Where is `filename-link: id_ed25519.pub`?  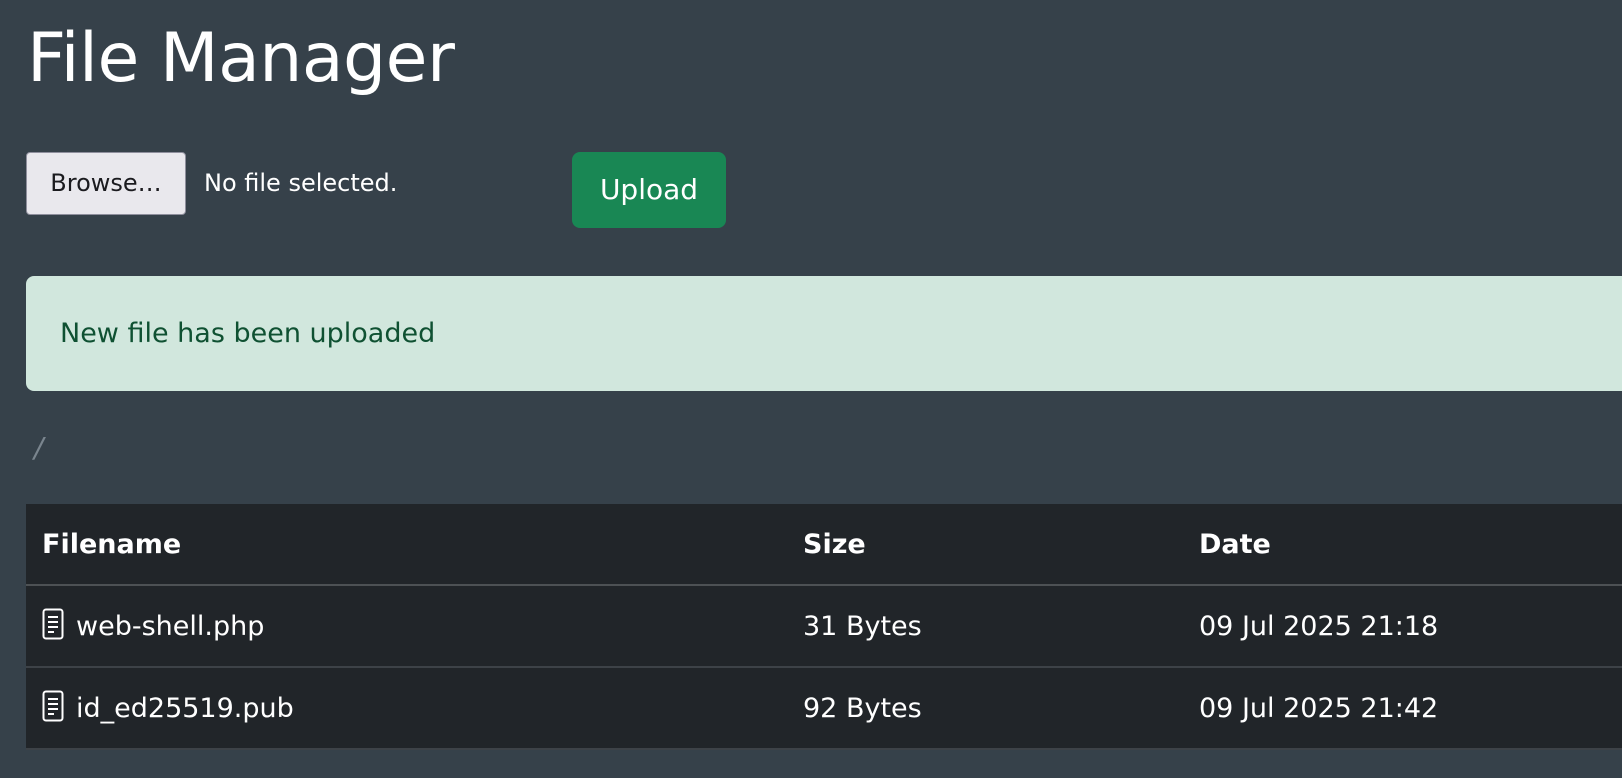
filename-link: id_ed25519.pub is located at coordinates (185, 708).